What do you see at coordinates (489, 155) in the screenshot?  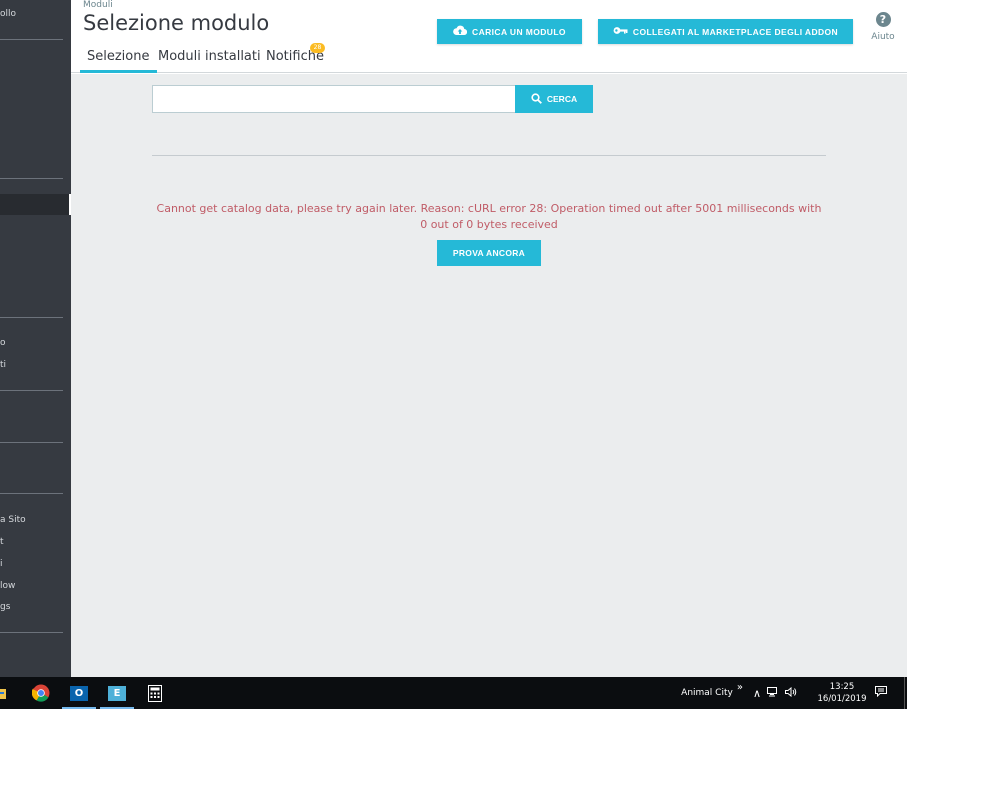 I see `divider` at bounding box center [489, 155].